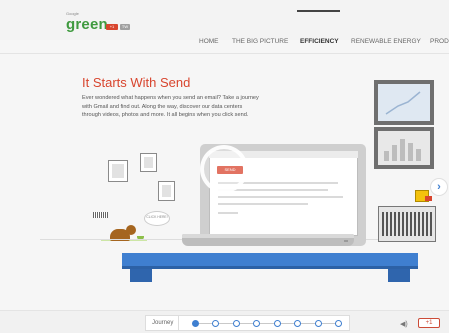 Image resolution: width=449 pixels, height=333 pixels. Describe the element at coordinates (270, 260) in the screenshot. I see `desk` at that location.